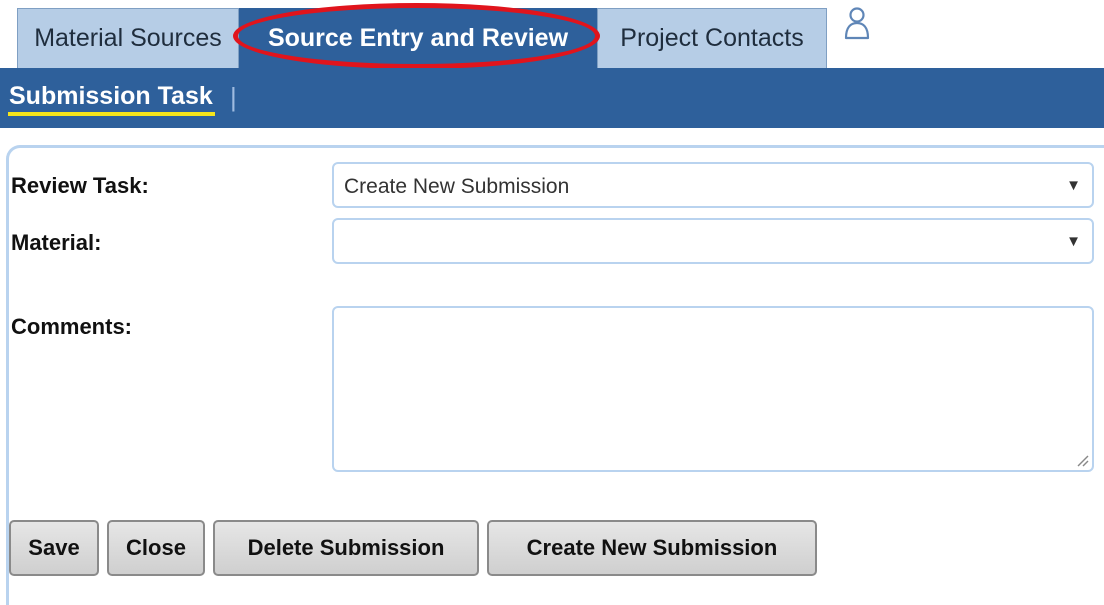  I want to click on subnav-item-submission-task: Submission Task, so click(111, 96).